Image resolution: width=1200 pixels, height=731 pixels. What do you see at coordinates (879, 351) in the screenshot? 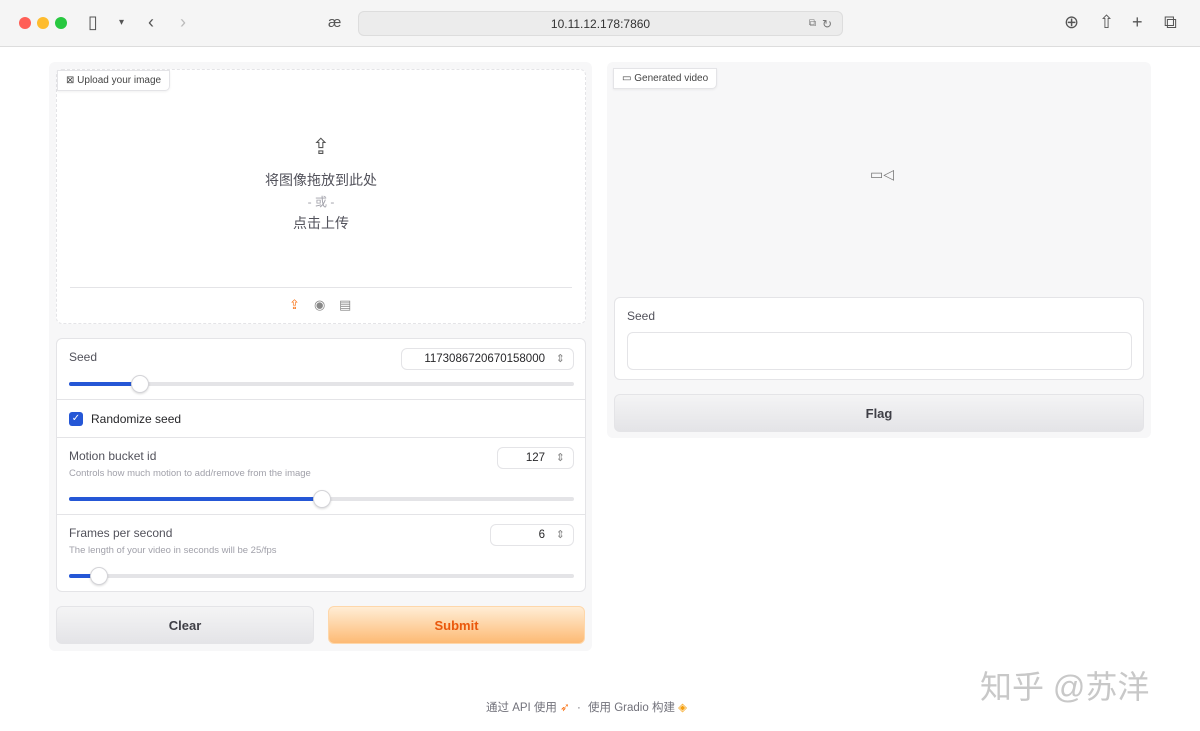
I see `output-seed-field` at bounding box center [879, 351].